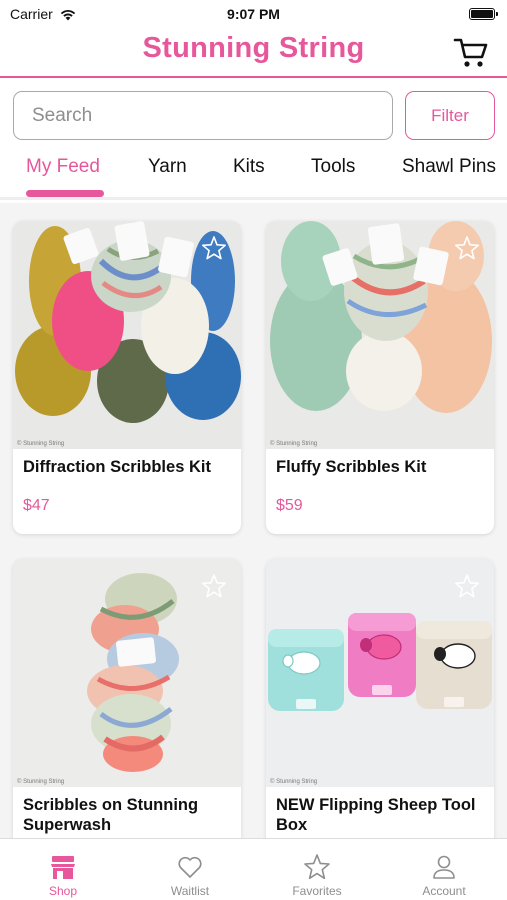  What do you see at coordinates (253, 48) in the screenshot?
I see `app-title: Stunning String` at bounding box center [253, 48].